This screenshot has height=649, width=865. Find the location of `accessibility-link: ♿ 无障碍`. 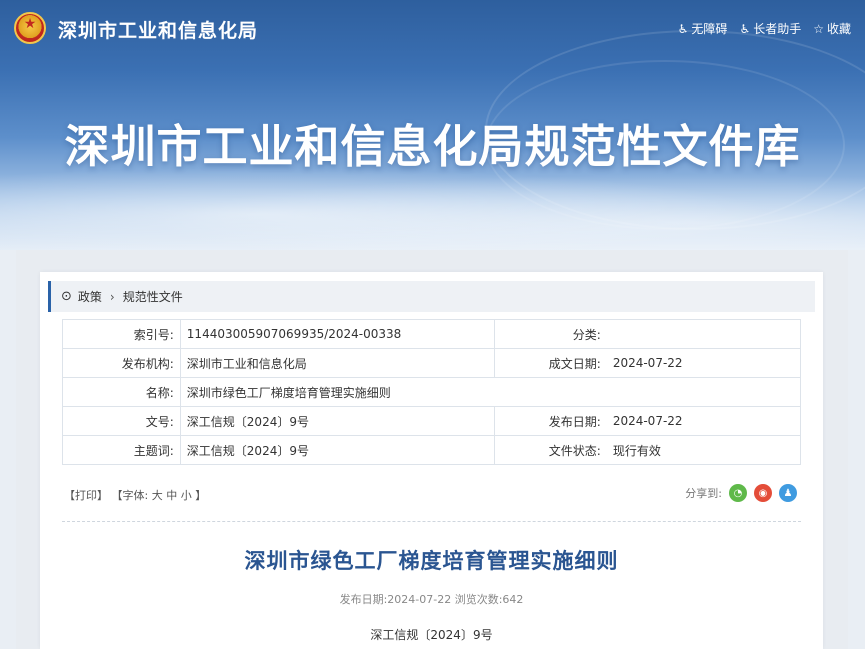

accessibility-link: ♿ 无障碍 is located at coordinates (703, 28).